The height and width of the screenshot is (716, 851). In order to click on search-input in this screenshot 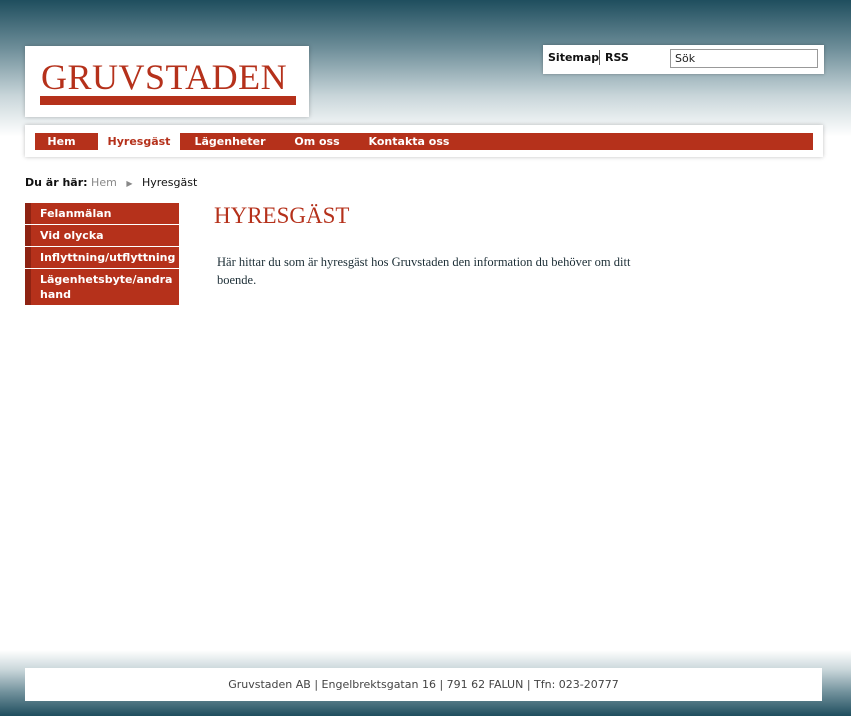, I will do `click(744, 58)`.